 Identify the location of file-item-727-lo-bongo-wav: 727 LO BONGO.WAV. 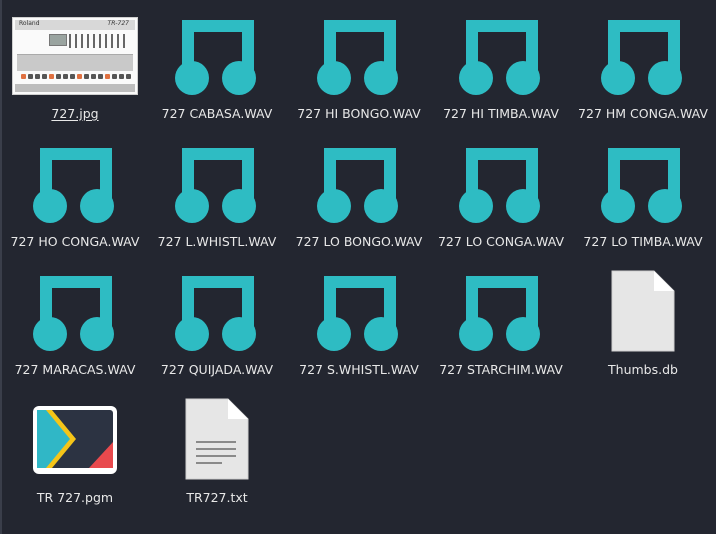
(359, 192).